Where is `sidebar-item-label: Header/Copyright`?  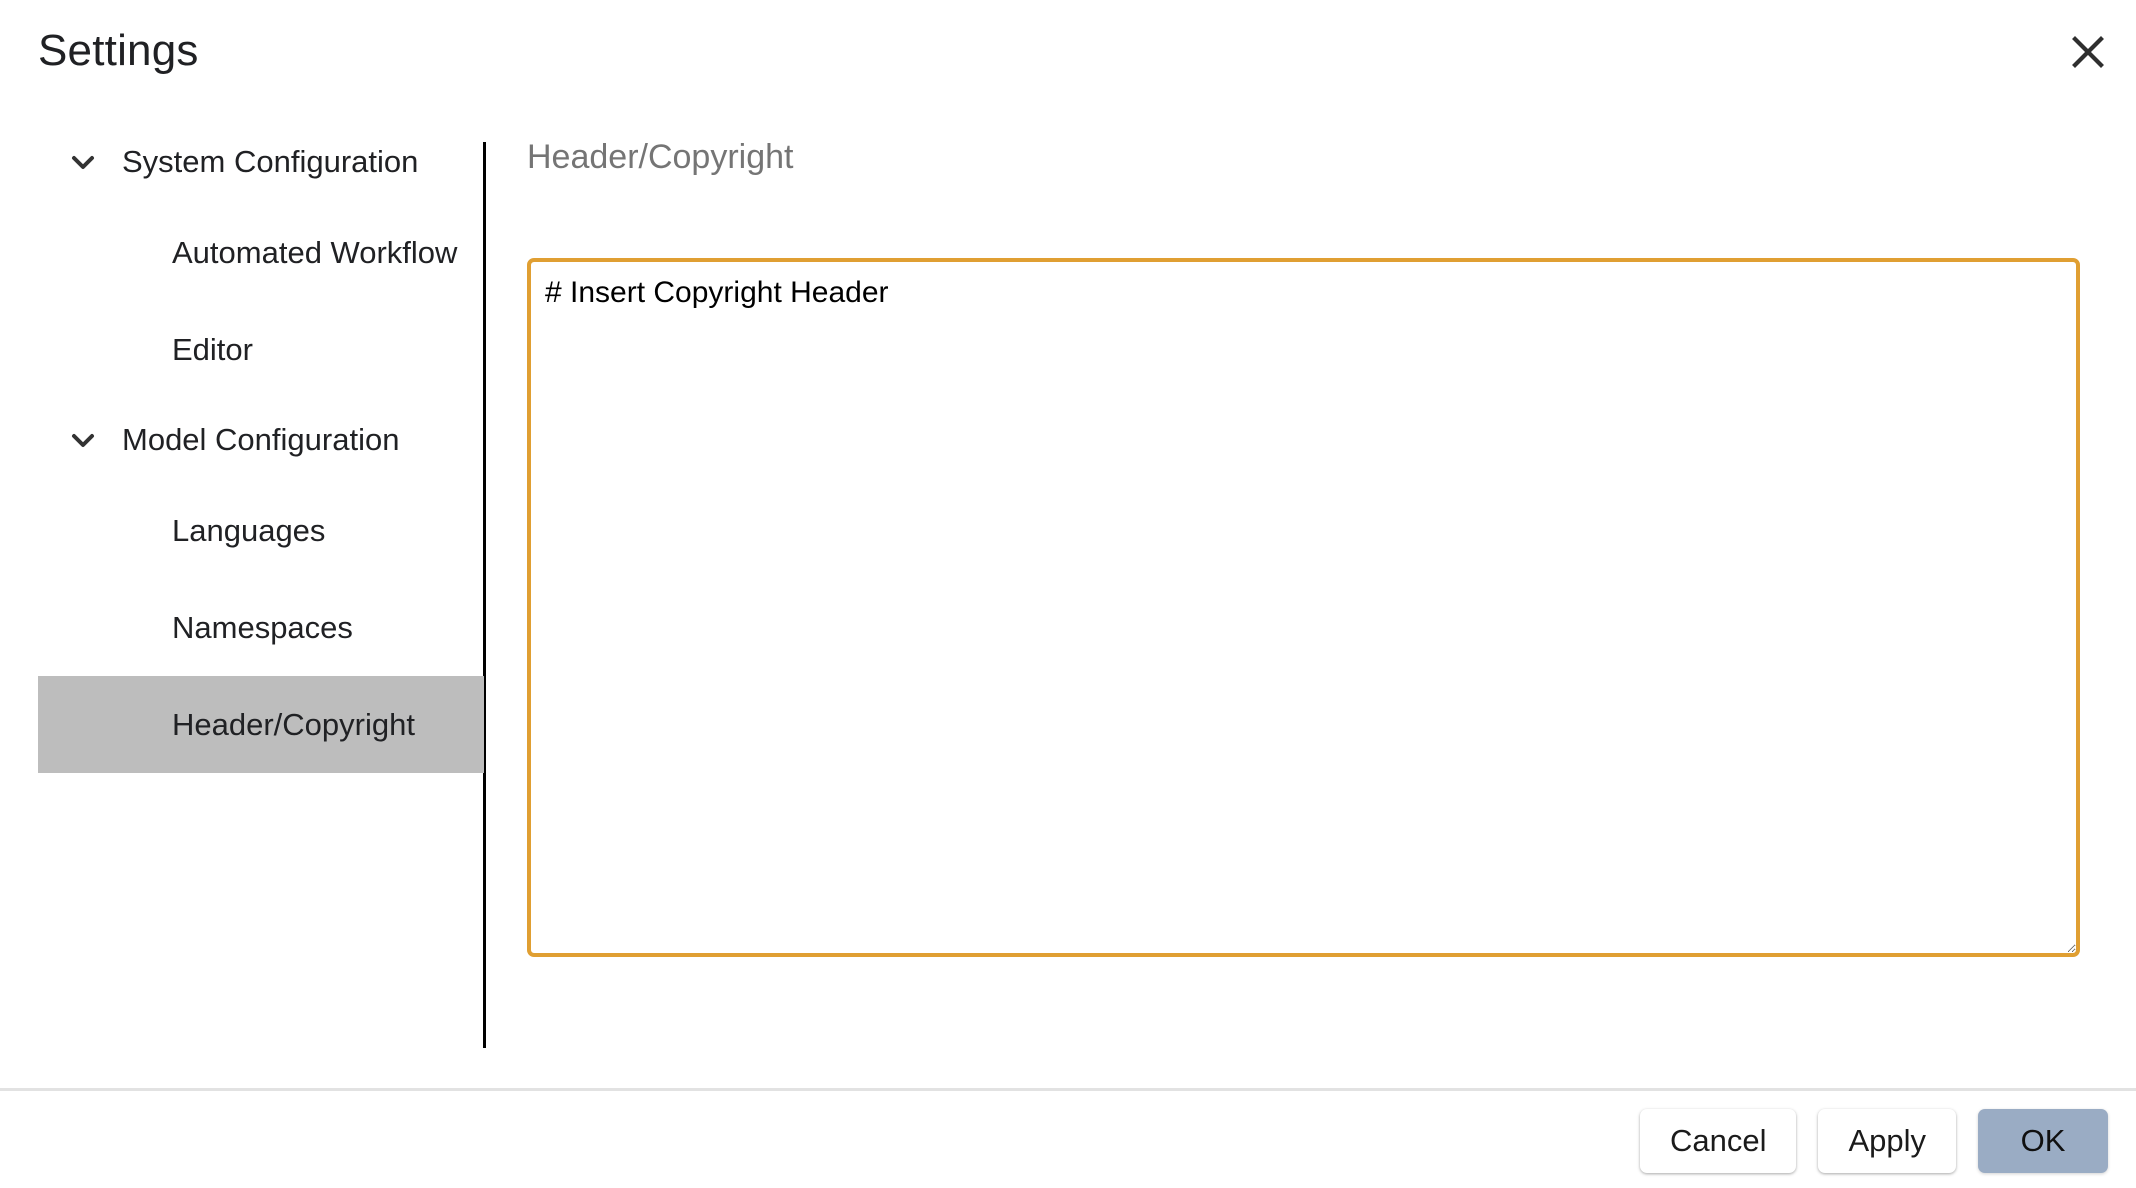
sidebar-item-label: Header/Copyright is located at coordinates (293, 724).